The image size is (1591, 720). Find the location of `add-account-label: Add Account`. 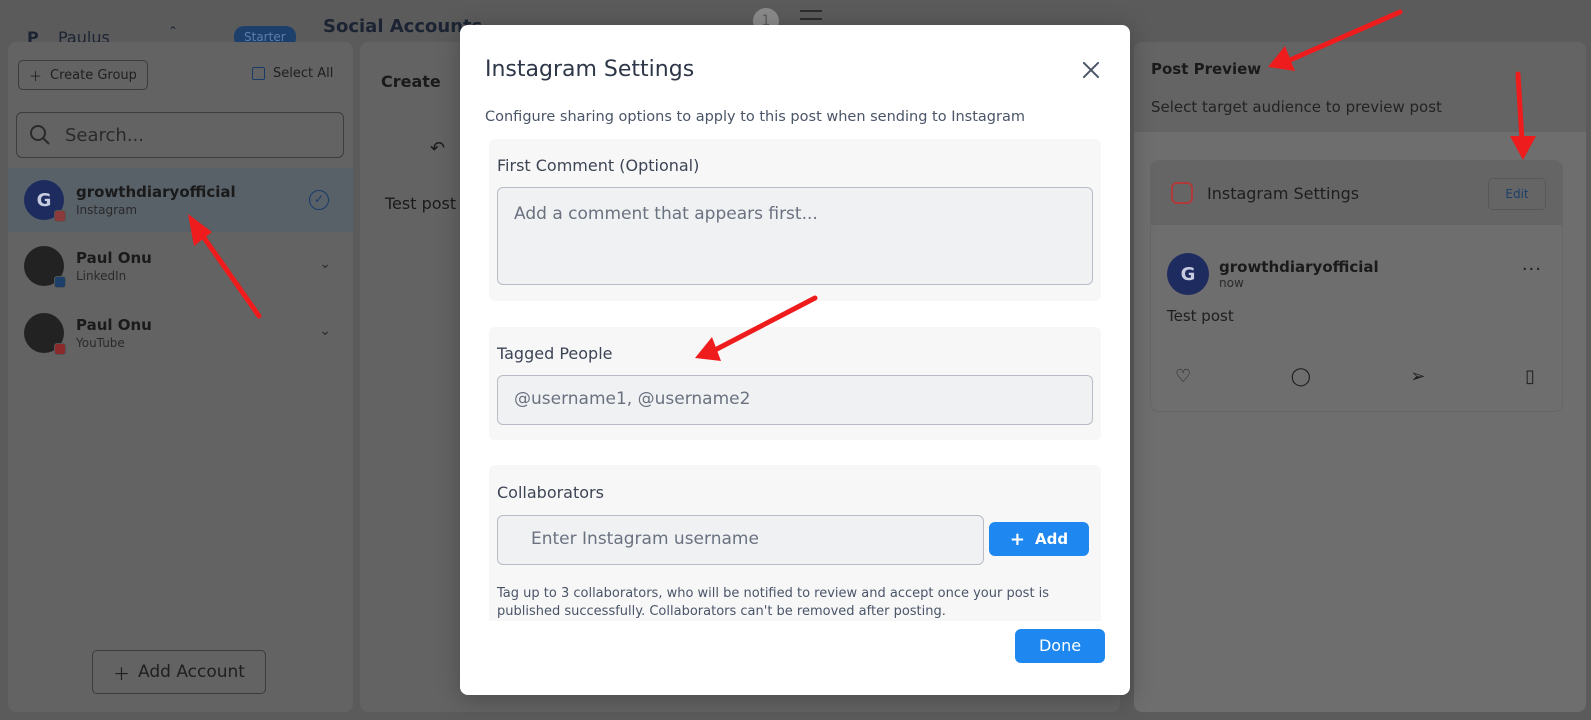

add-account-label: Add Account is located at coordinates (191, 672).